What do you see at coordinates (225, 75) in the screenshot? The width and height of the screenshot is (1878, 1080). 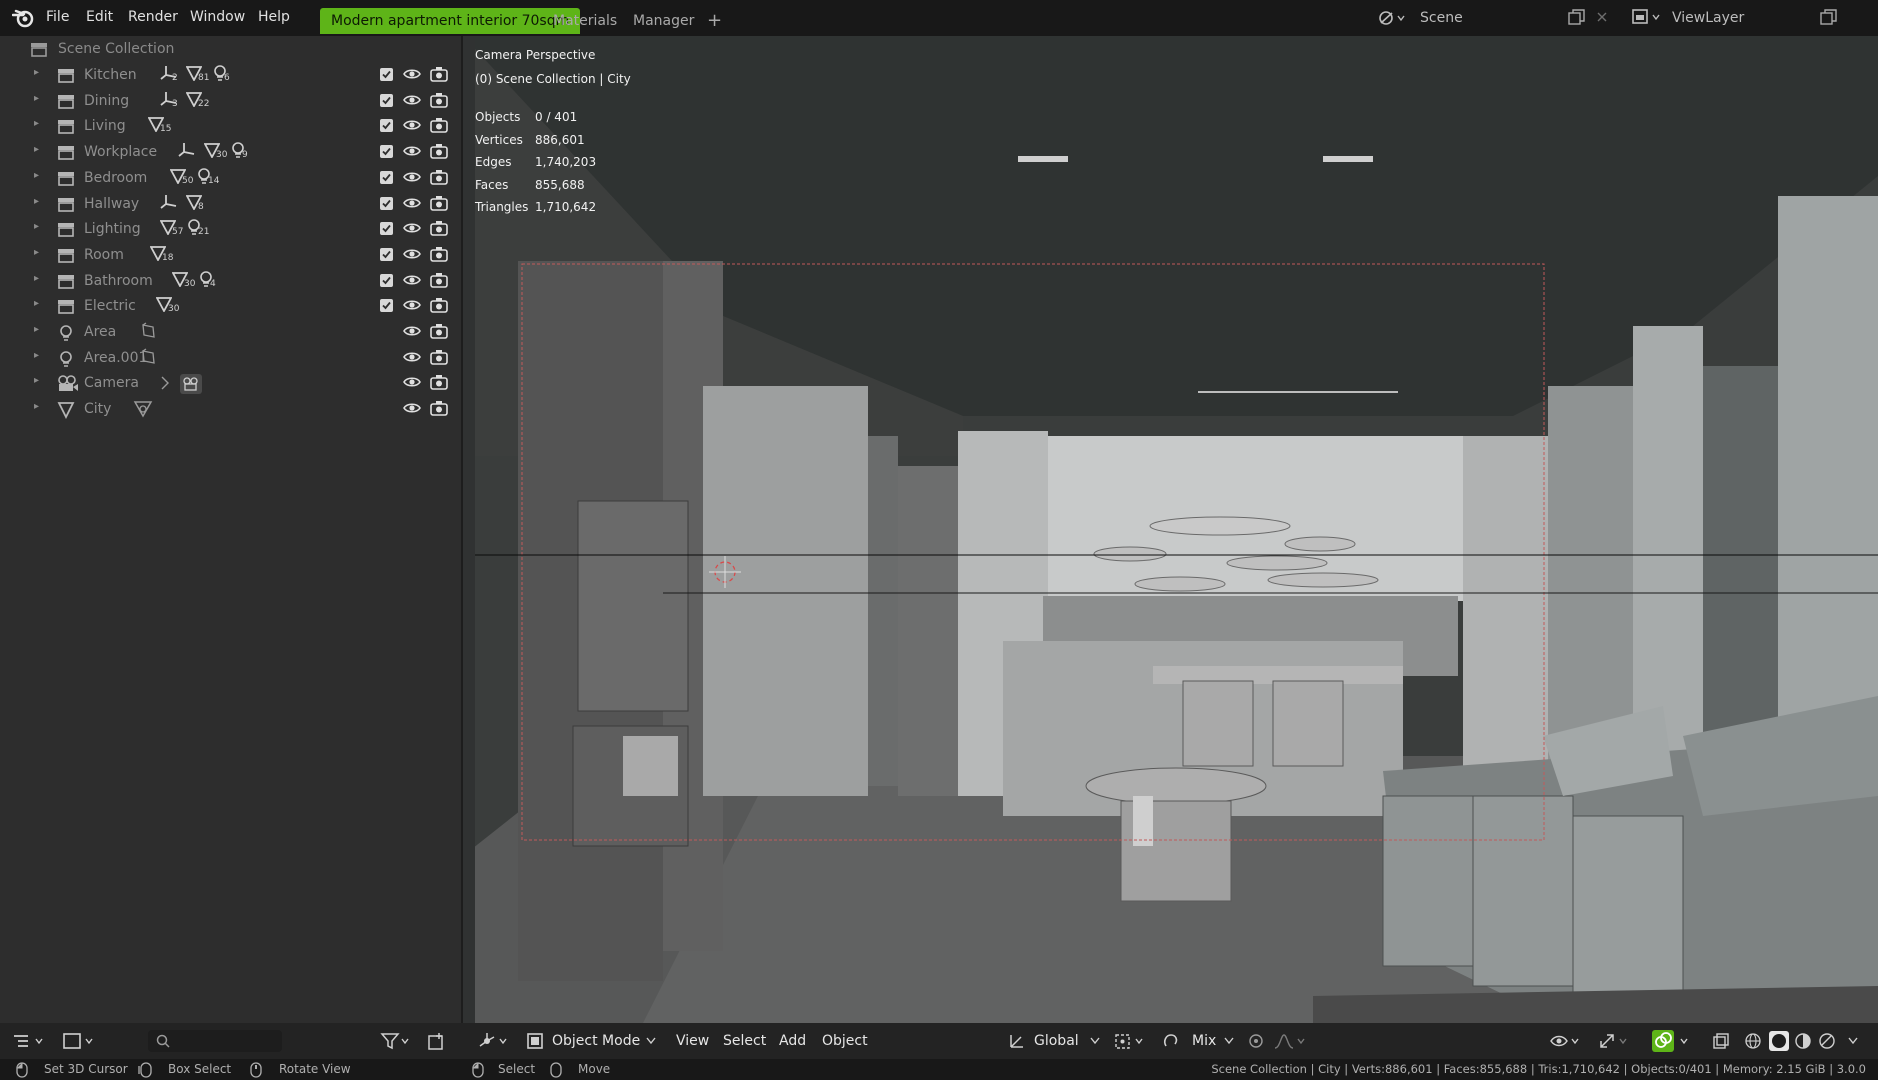 I see `light-count-badge-icon: 6` at bounding box center [225, 75].